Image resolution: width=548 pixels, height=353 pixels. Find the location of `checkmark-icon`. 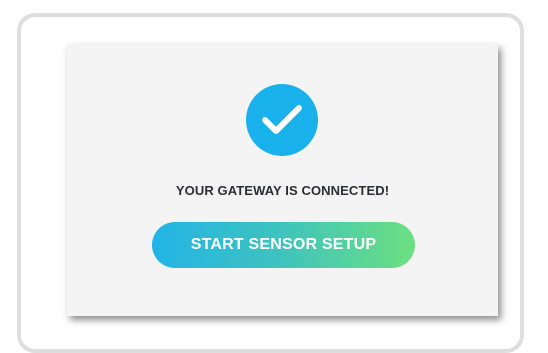

checkmark-icon is located at coordinates (282, 119).